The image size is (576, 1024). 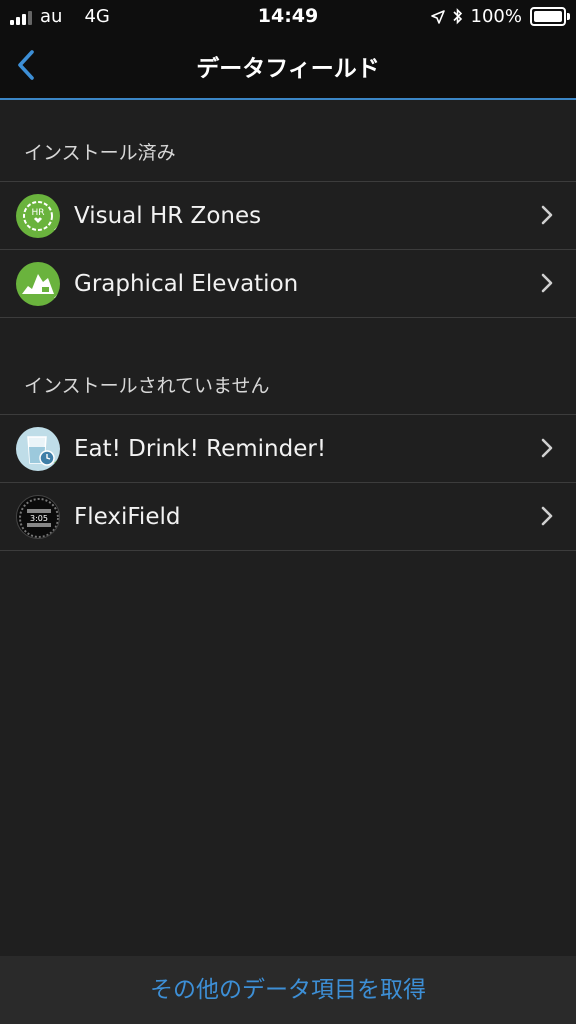 What do you see at coordinates (37, 213) in the screenshot?
I see `svg-text: HR` at bounding box center [37, 213].